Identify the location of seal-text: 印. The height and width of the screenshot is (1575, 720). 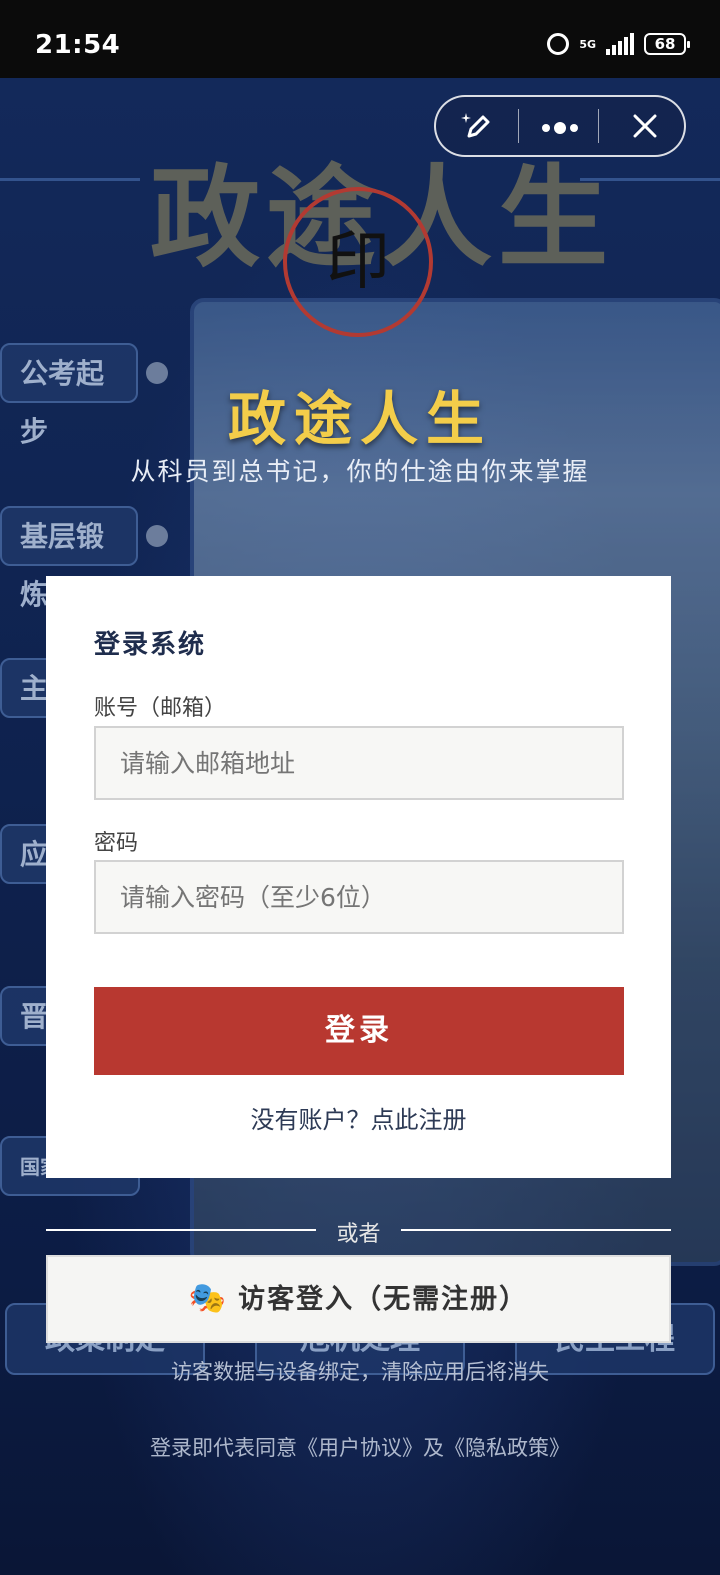
(358, 262).